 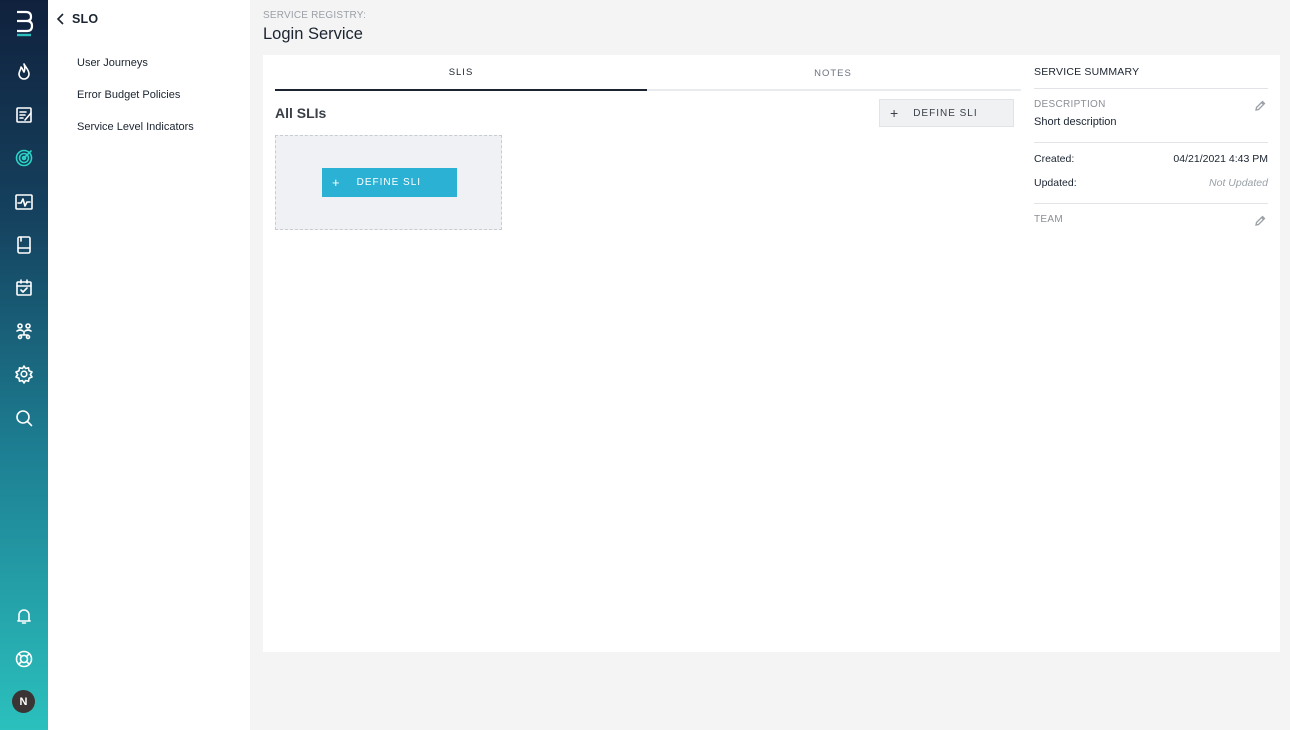 I want to click on updated-label: Updated:, so click(x=1055, y=183).